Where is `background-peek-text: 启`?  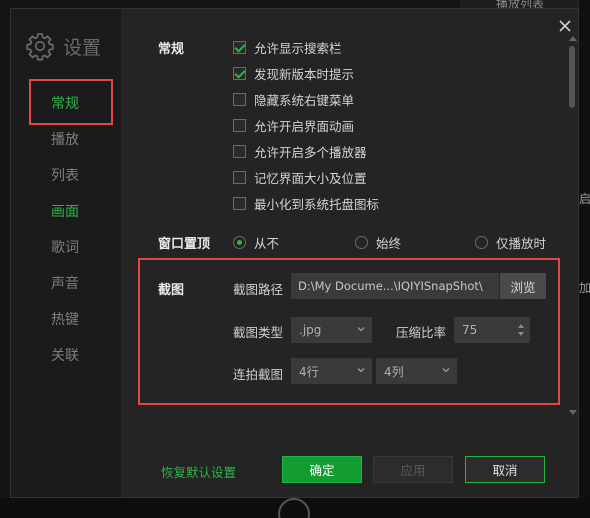
background-peek-text: 启 is located at coordinates (584, 199).